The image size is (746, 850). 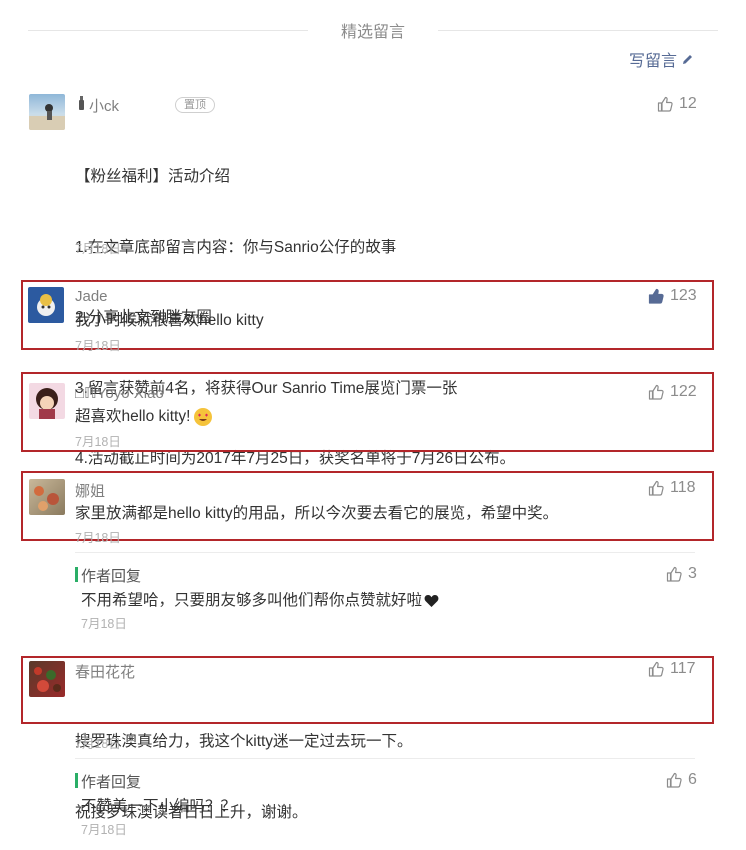 I want to click on author-reply-text: 不赞美一下小编吗？？, so click(x=159, y=806).